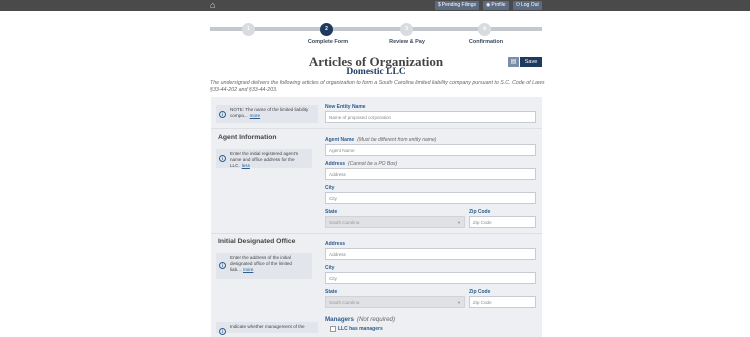  I want to click on page-subtitle: Domestic LLC, so click(376, 72).